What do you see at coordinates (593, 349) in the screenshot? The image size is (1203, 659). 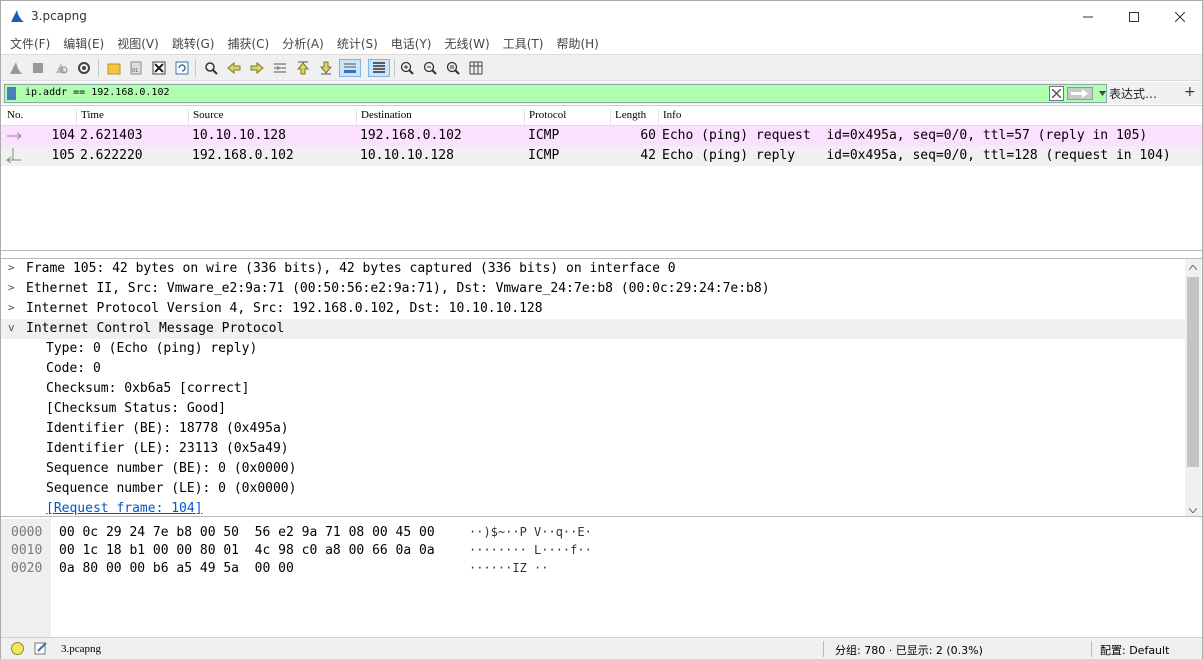 I see `tree-field: Type: 0 (Echo (ping) reply)` at bounding box center [593, 349].